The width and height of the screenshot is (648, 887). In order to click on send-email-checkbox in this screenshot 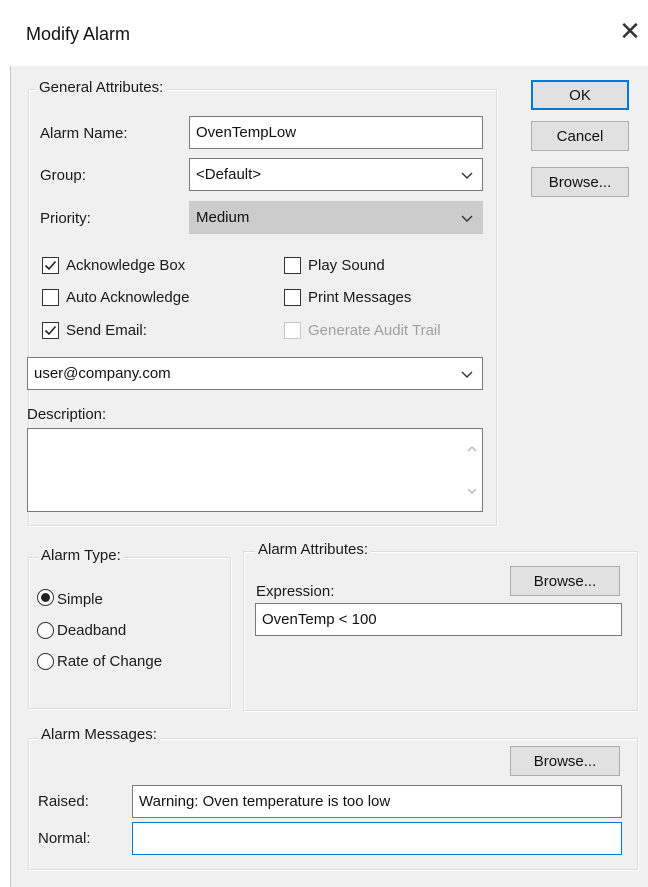, I will do `click(50, 330)`.